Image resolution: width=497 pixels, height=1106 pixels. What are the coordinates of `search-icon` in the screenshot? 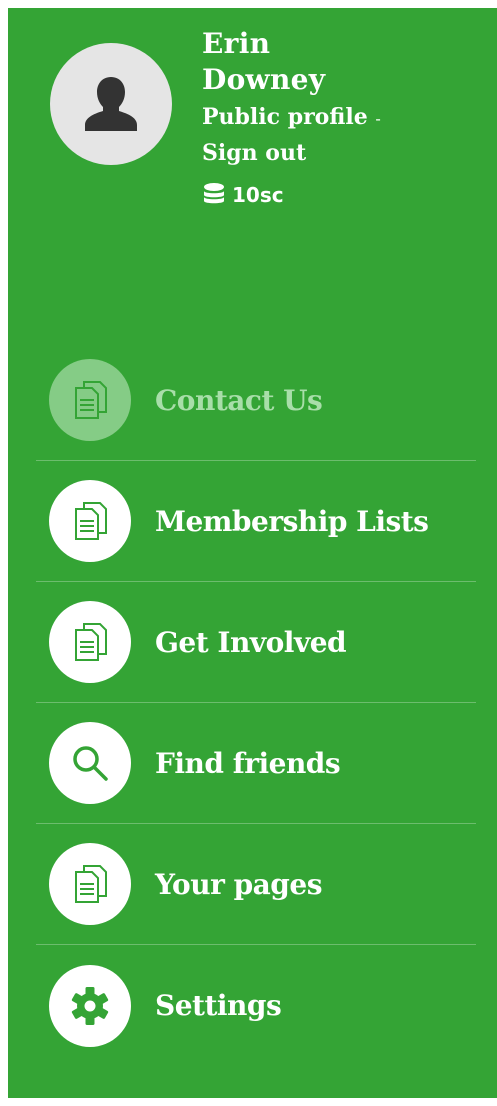 It's located at (90, 763).